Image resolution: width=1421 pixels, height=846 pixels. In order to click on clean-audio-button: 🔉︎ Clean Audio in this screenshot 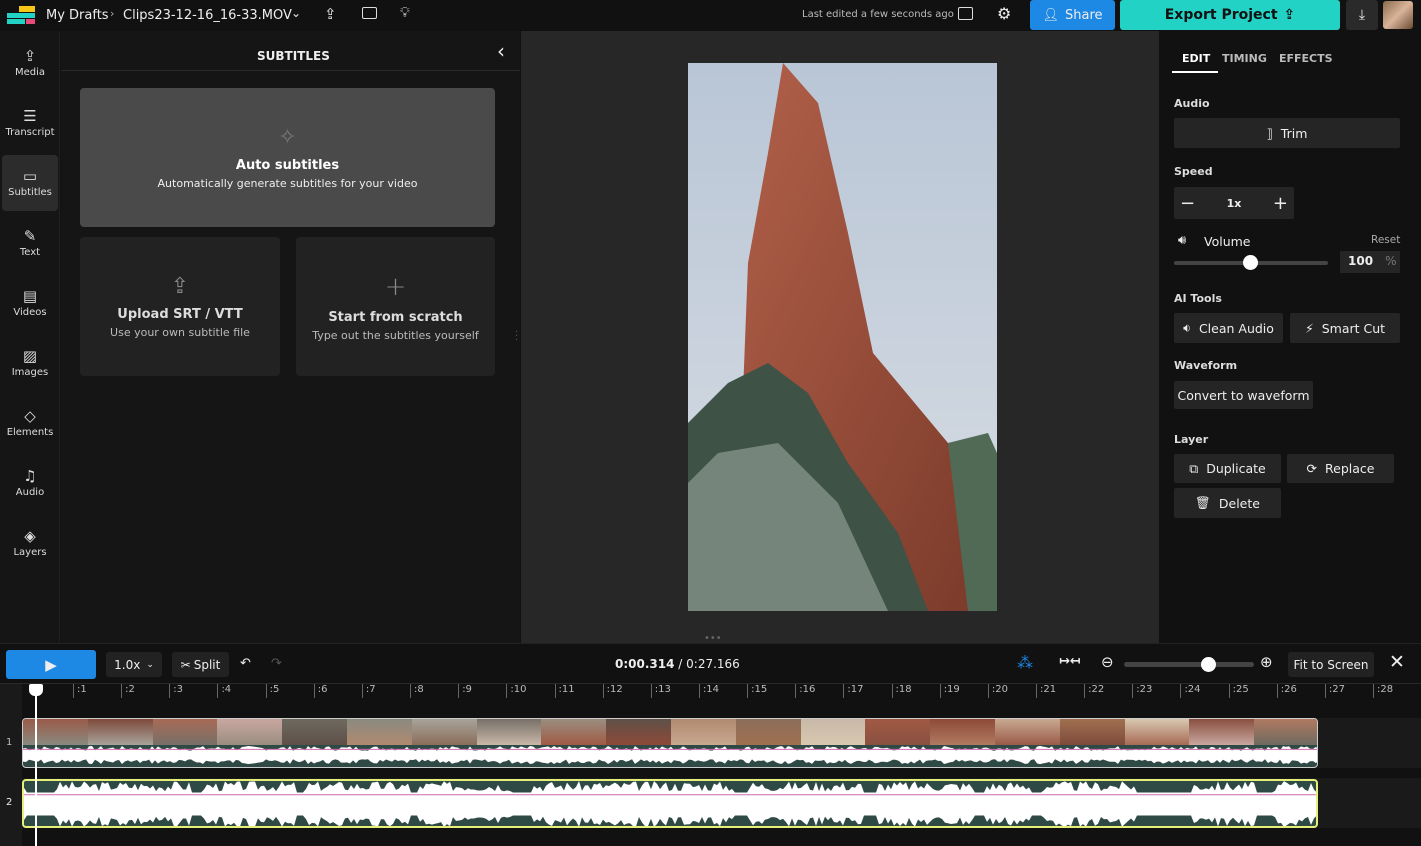, I will do `click(1228, 328)`.